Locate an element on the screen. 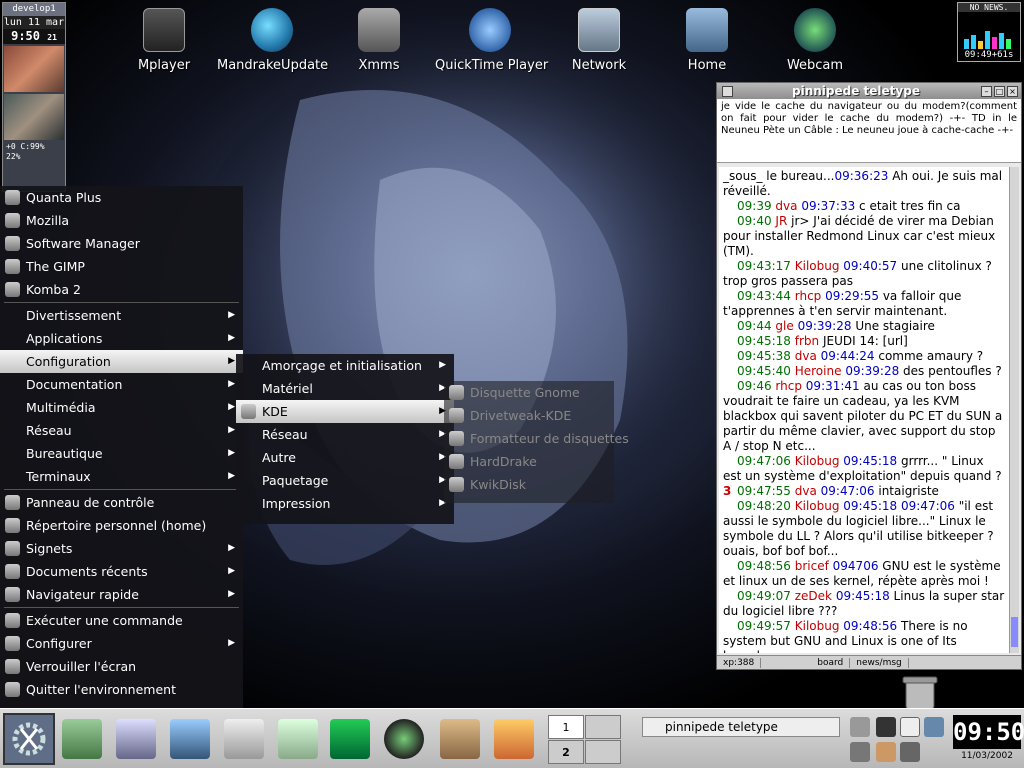 The width and height of the screenshot is (1024, 768). menu-item-system: Panneau de contrôle is located at coordinates (121, 502).